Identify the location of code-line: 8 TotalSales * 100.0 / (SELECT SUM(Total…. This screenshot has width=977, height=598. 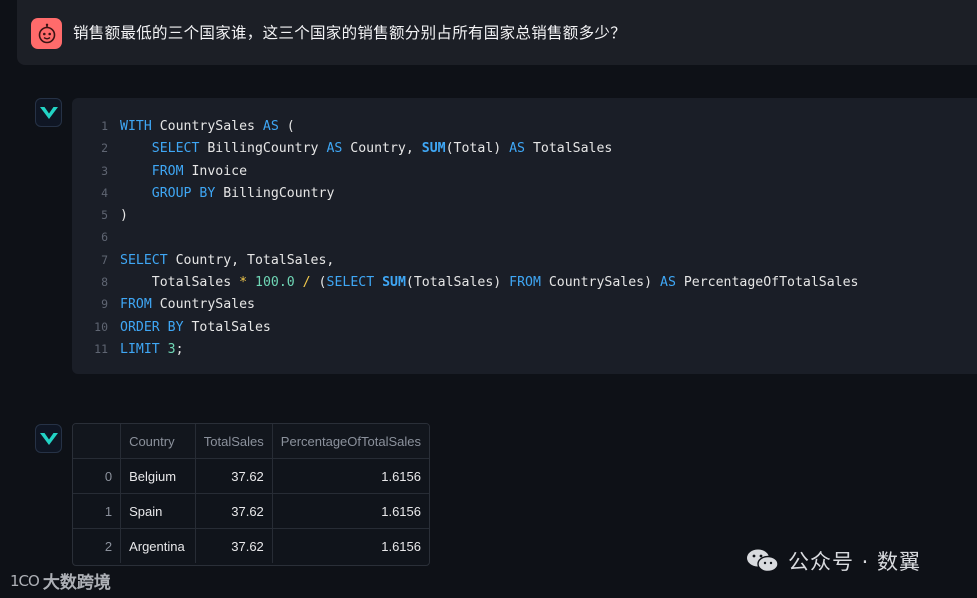
(524, 282).